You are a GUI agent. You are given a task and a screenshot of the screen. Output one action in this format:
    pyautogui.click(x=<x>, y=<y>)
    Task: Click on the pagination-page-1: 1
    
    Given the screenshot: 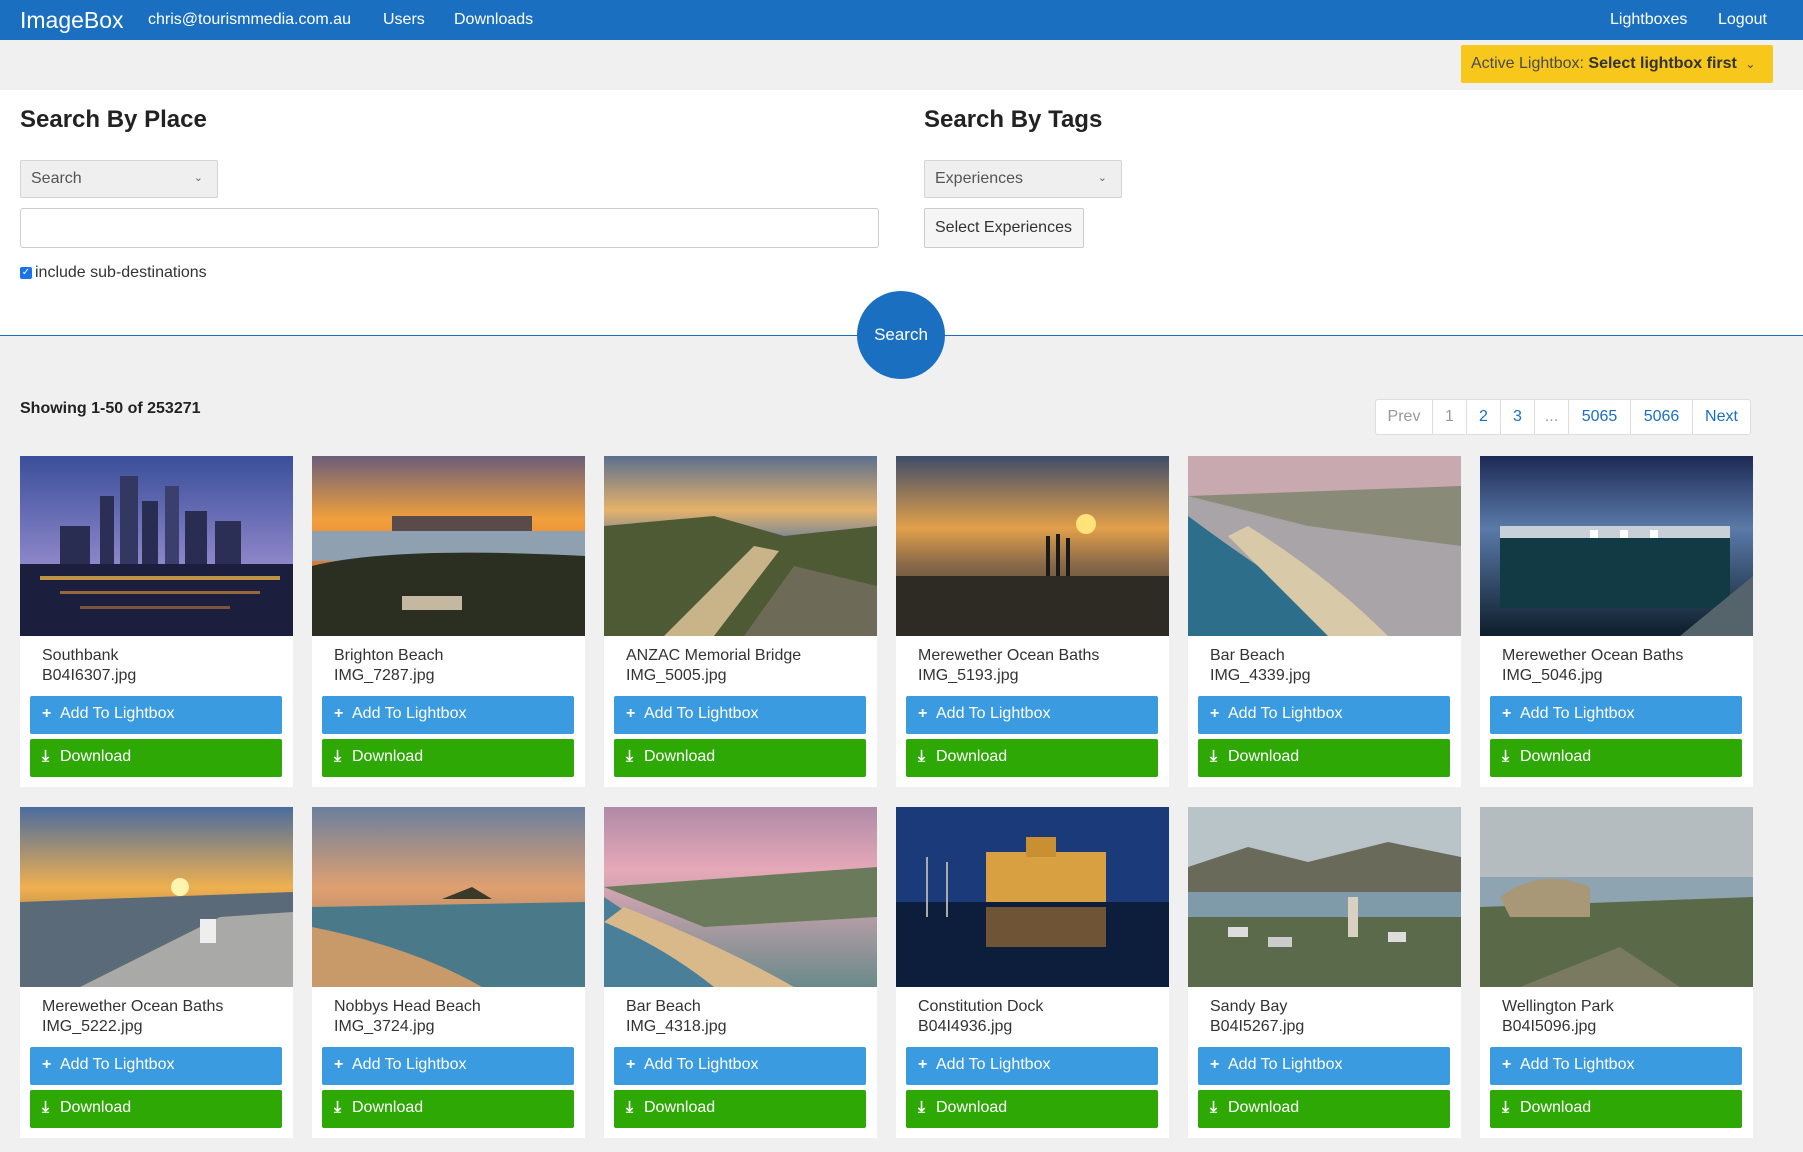 What is the action you would take?
    pyautogui.click(x=1449, y=417)
    